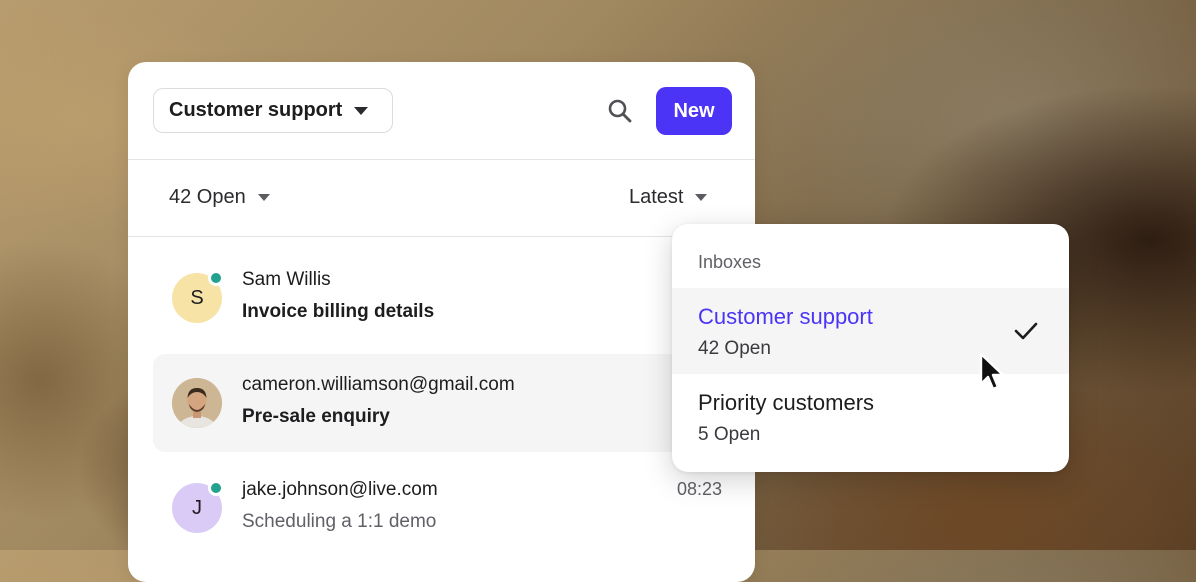 This screenshot has height=582, width=1196. What do you see at coordinates (786, 402) in the screenshot?
I see `option-name: Priority customers` at bounding box center [786, 402].